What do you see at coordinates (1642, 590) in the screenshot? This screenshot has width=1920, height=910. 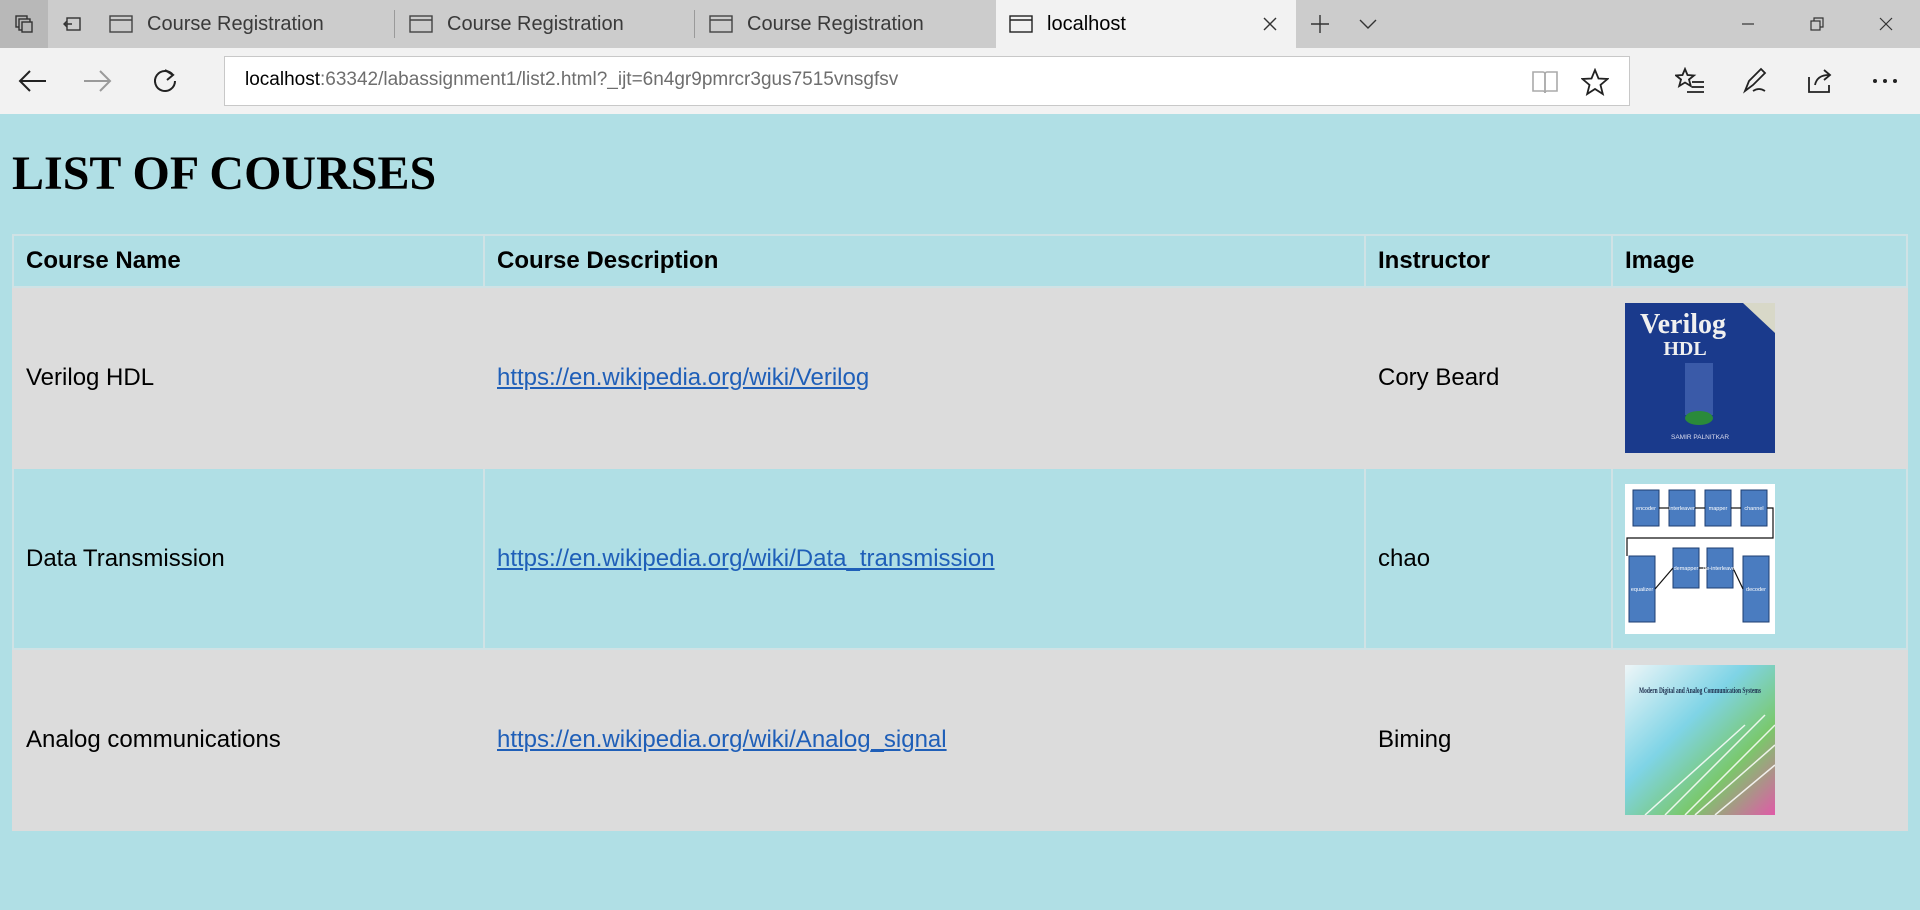 I see `block-label: equalizer` at bounding box center [1642, 590].